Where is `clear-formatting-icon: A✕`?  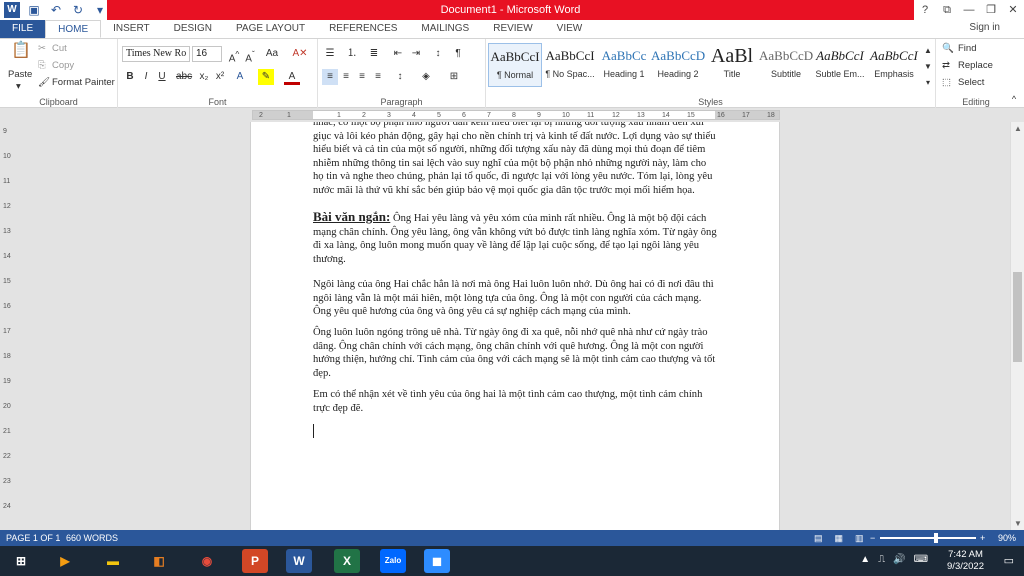 clear-formatting-icon: A✕ is located at coordinates (300, 54).